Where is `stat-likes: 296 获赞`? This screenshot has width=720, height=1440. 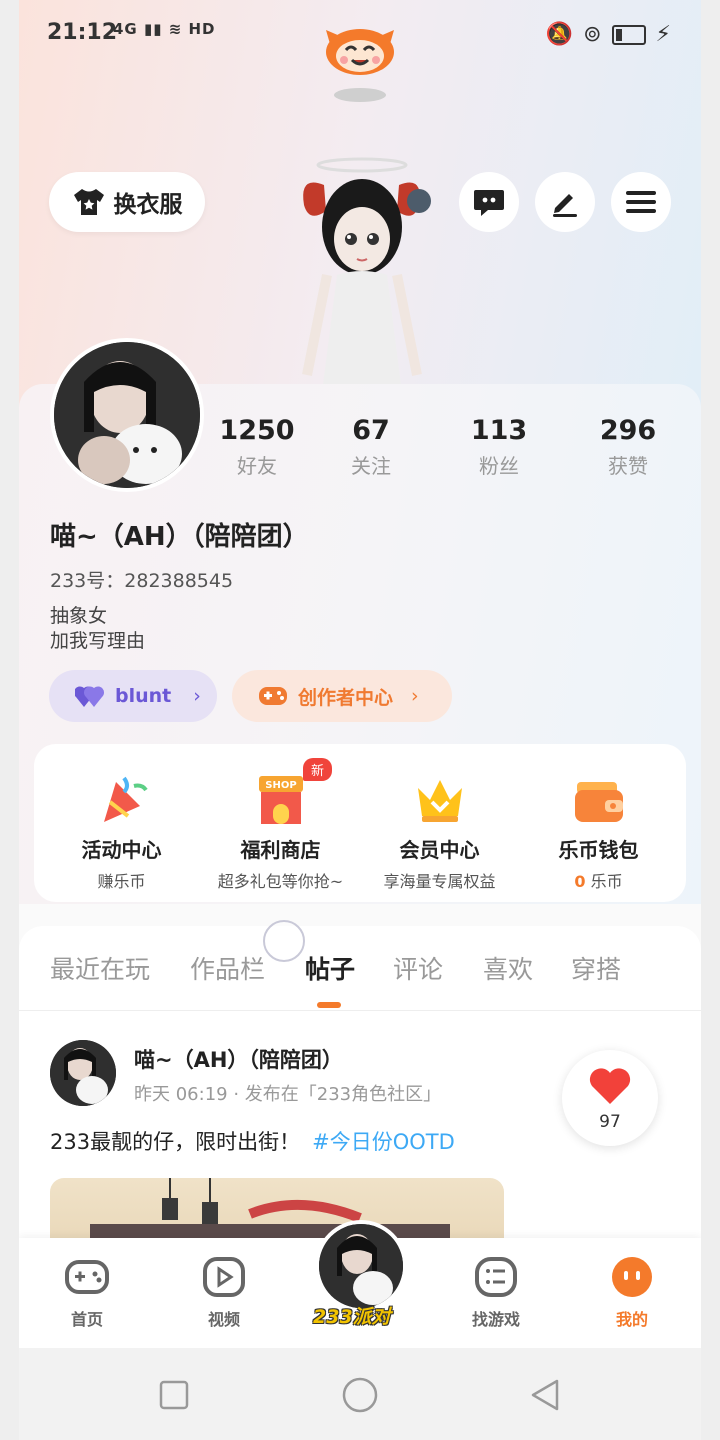
stat-likes: 296 获赞 is located at coordinates (628, 447).